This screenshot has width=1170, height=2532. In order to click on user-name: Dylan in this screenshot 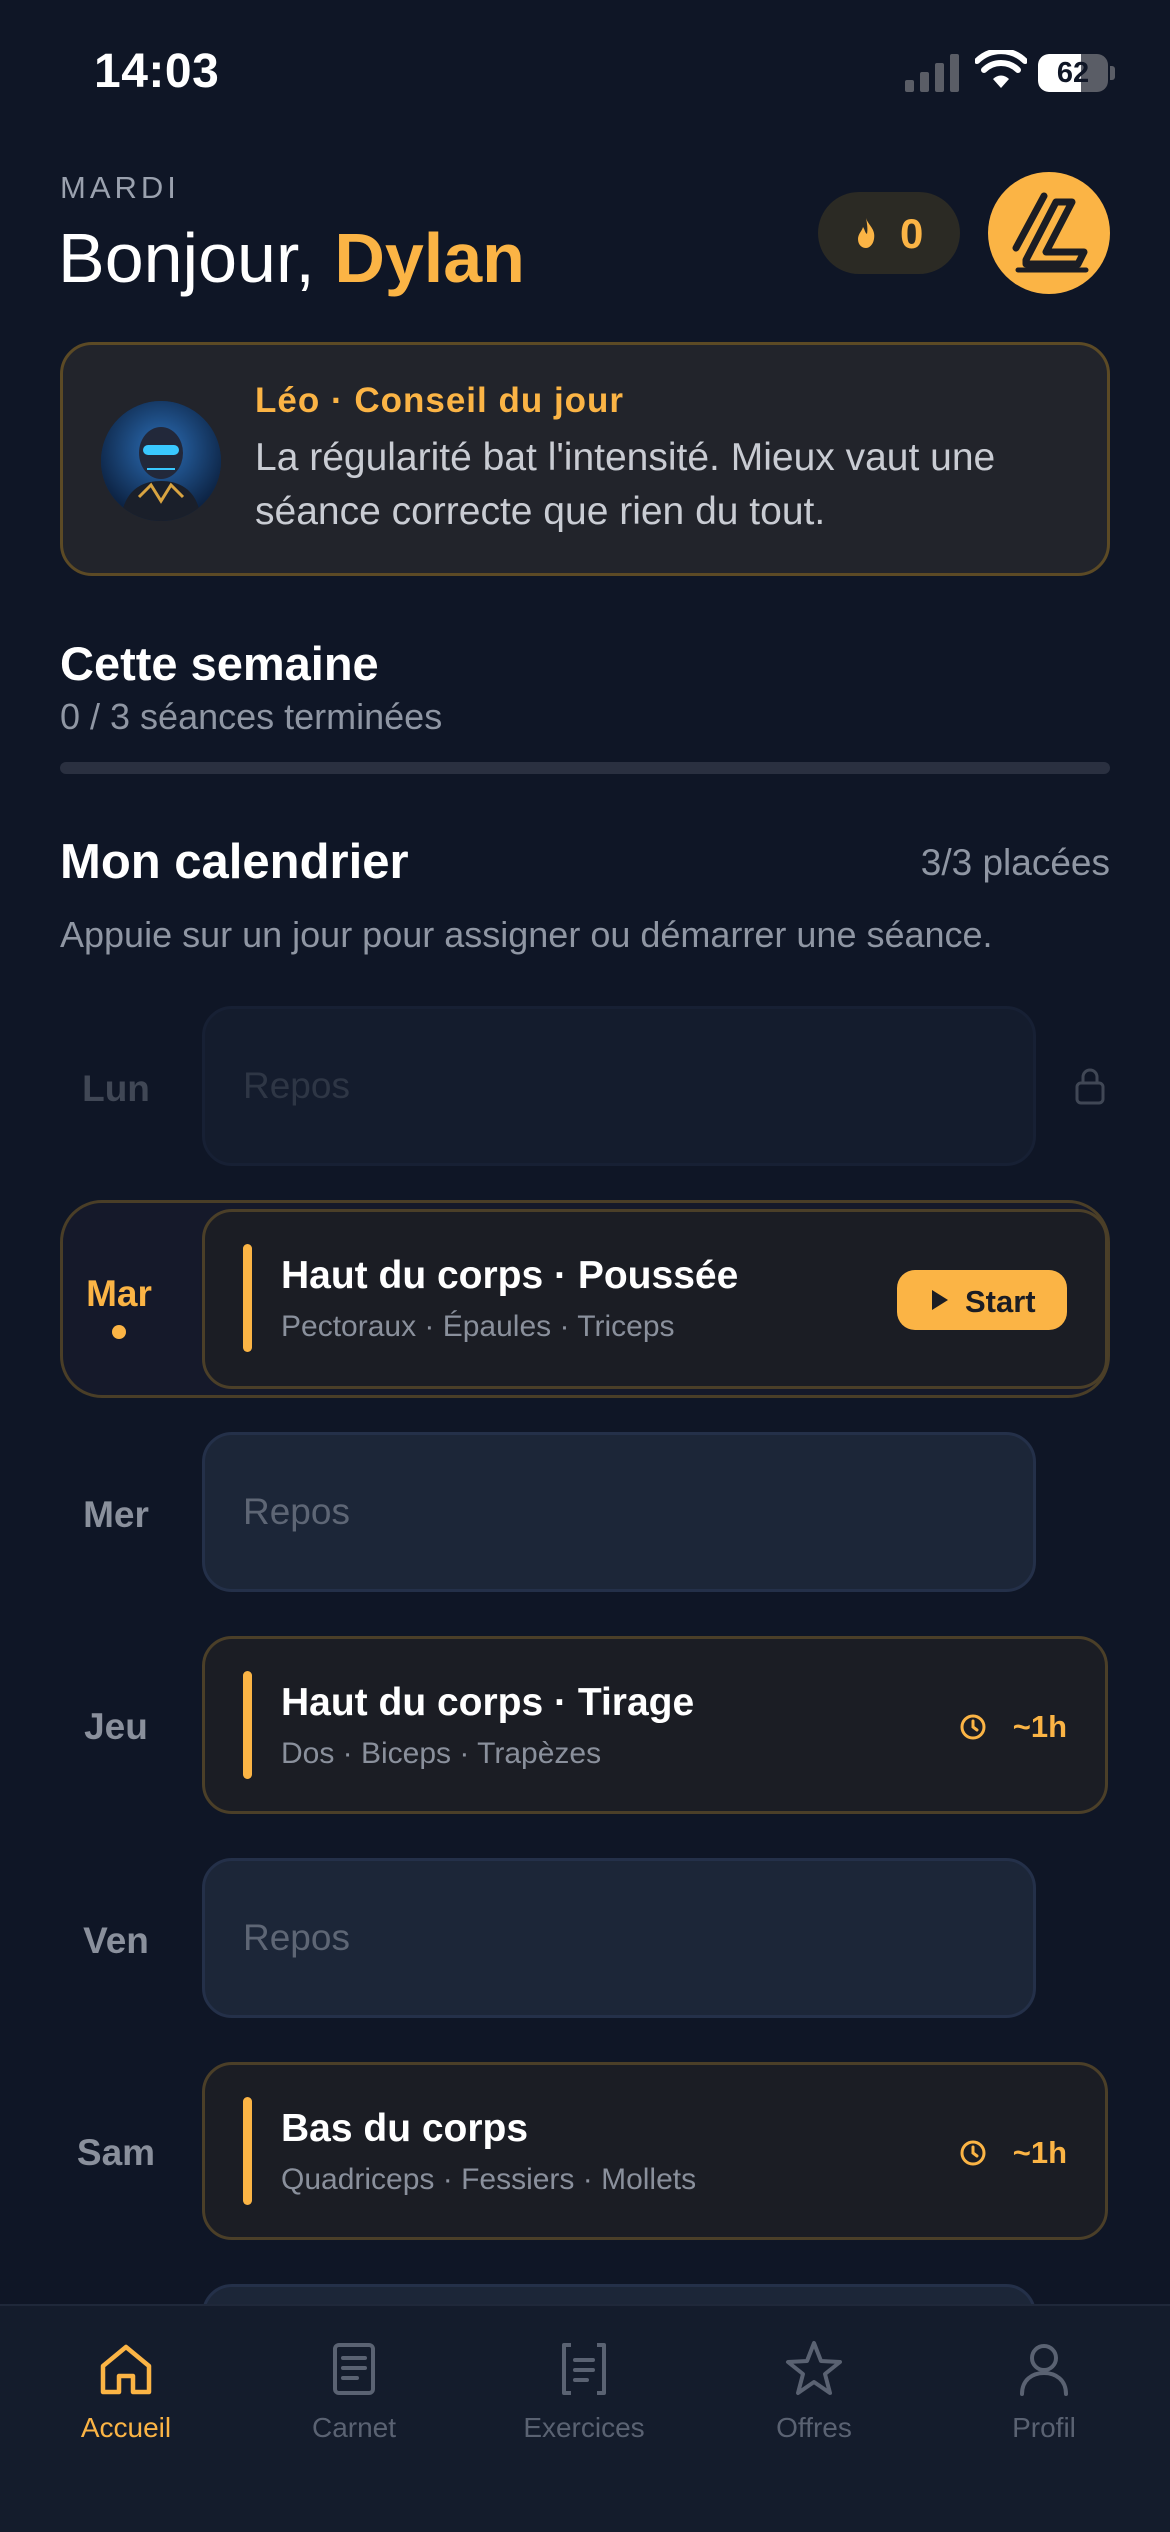, I will do `click(429, 258)`.